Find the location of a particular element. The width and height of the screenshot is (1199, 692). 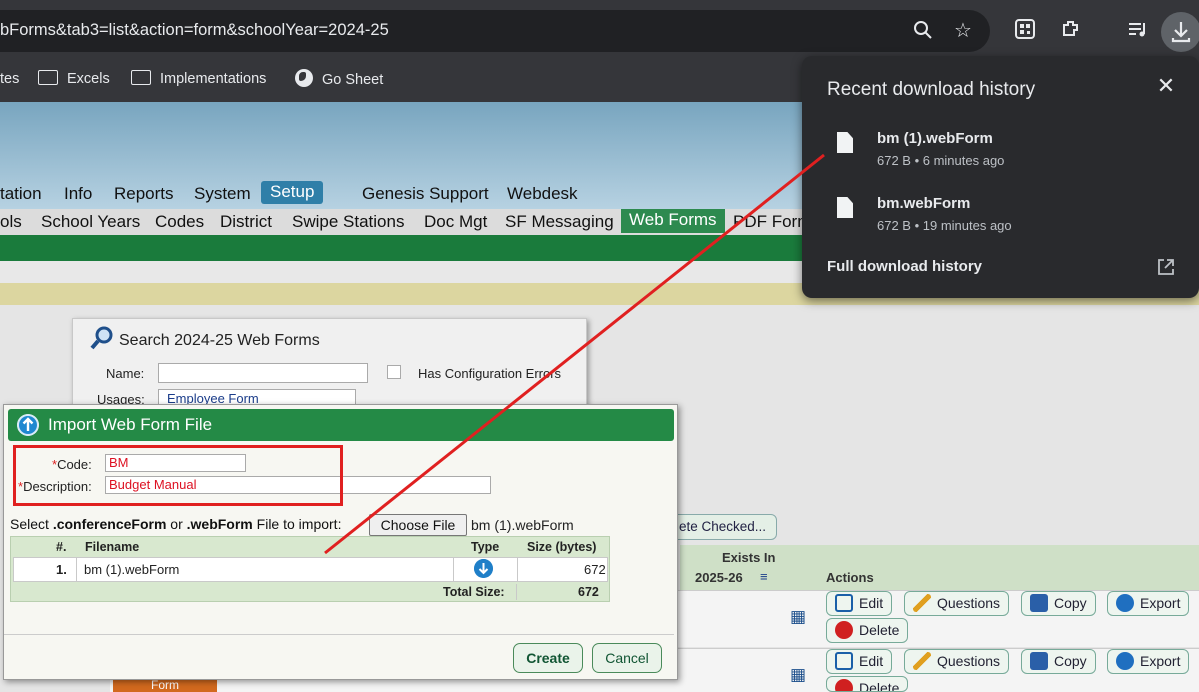

submenu-item-school-years: School Years is located at coordinates (90, 222).